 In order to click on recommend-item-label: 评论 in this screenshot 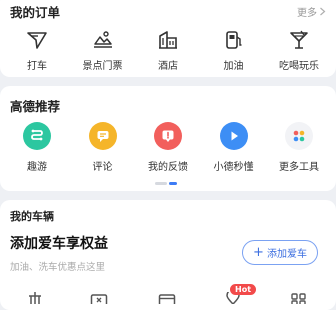, I will do `click(102, 167)`.